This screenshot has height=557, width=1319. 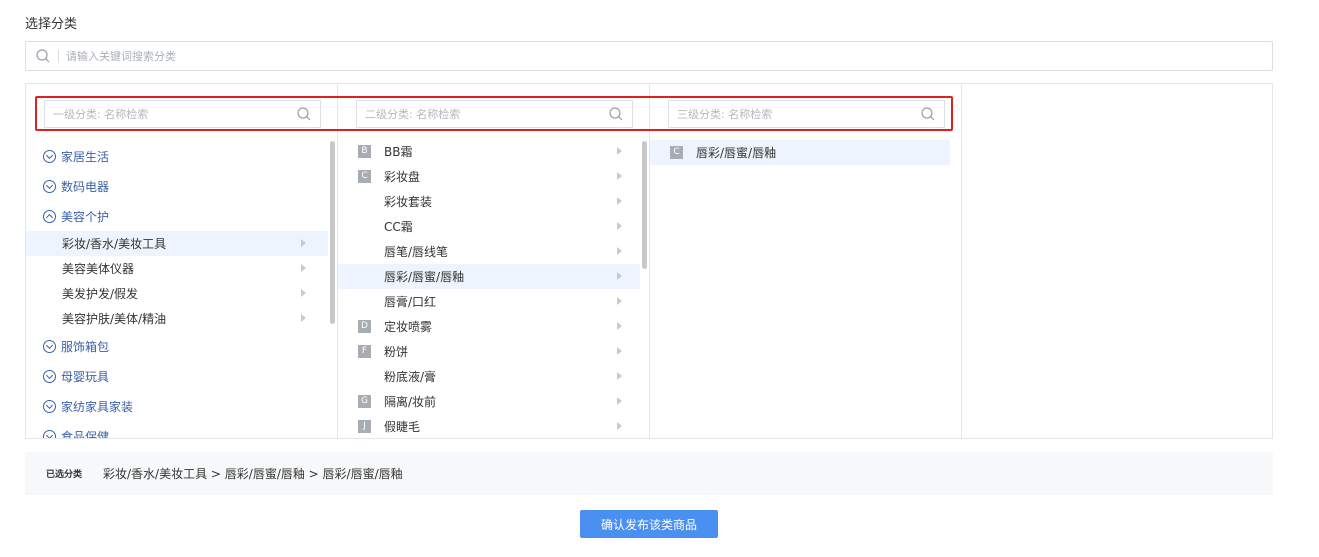 What do you see at coordinates (489, 351) in the screenshot?
I see `level2-item: F 粉饼` at bounding box center [489, 351].